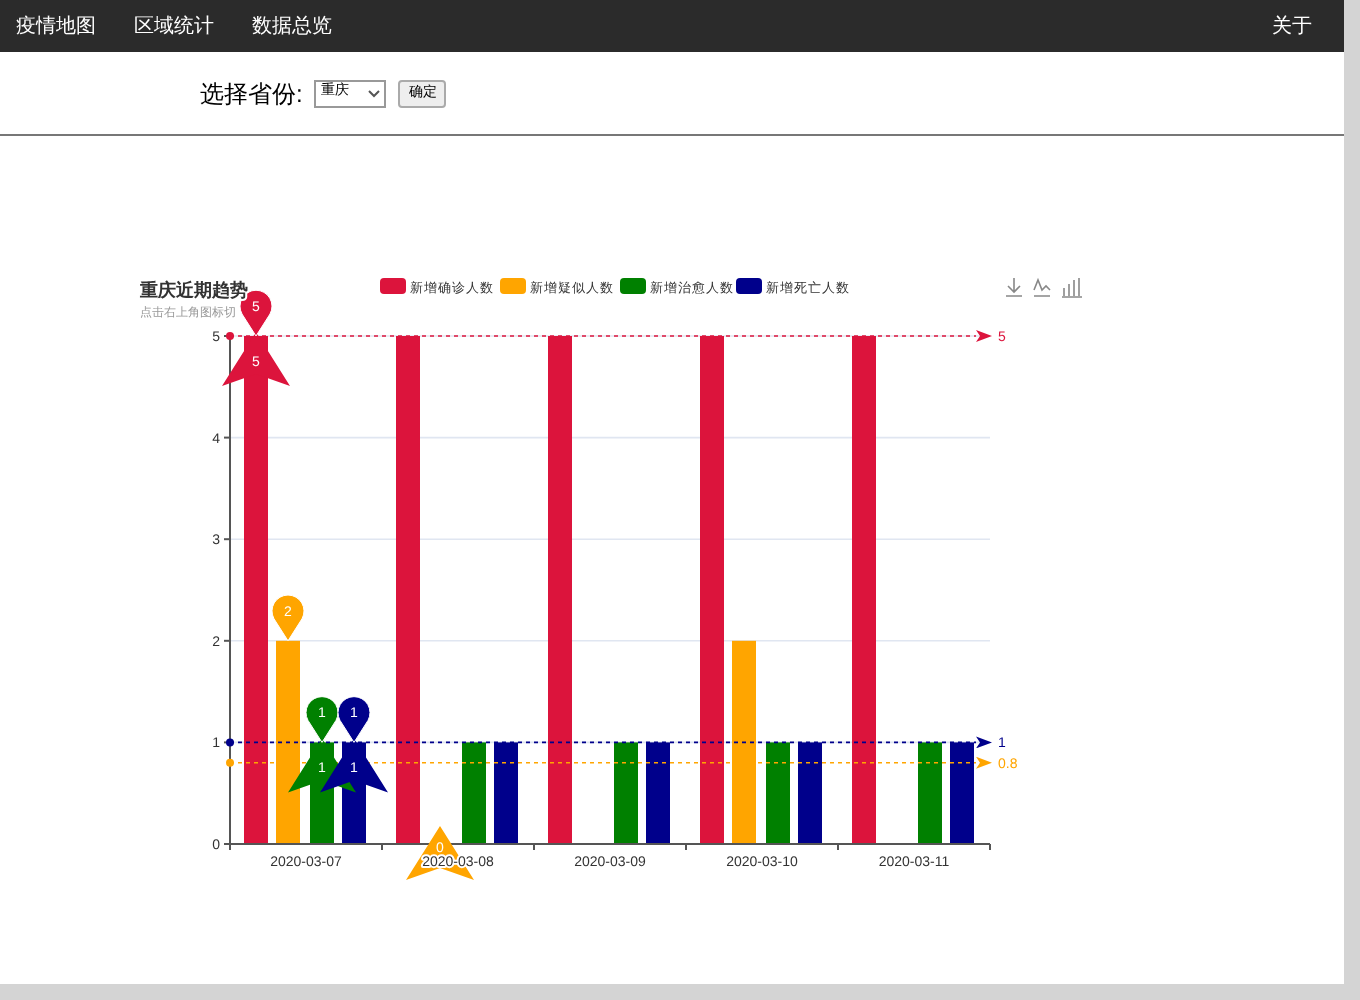  What do you see at coordinates (680, 992) in the screenshot?
I see `horizontal-scrollbar` at bounding box center [680, 992].